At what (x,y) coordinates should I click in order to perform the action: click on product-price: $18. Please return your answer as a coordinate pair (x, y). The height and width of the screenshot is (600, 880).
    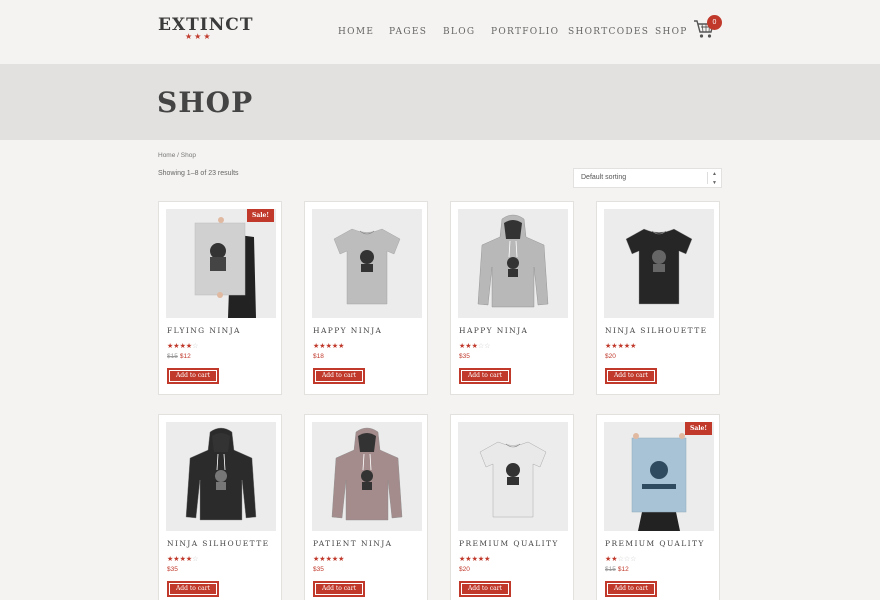
    Looking at the image, I should click on (318, 356).